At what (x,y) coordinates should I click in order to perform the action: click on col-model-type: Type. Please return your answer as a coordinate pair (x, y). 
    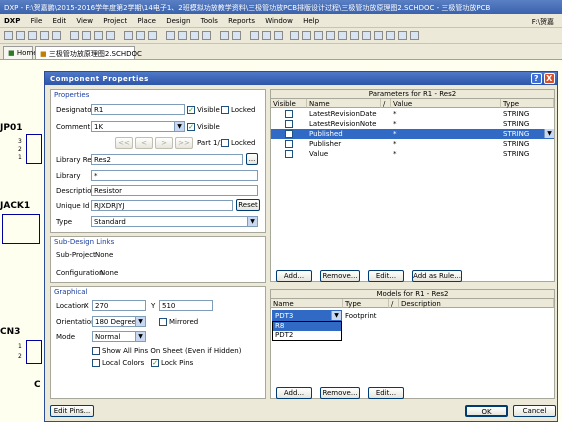
    Looking at the image, I should click on (366, 303).